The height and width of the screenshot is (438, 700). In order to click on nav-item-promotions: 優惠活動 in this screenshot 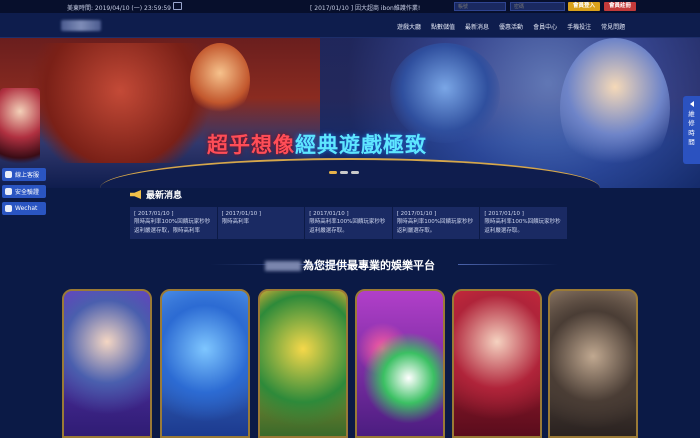, I will do `click(511, 26)`.